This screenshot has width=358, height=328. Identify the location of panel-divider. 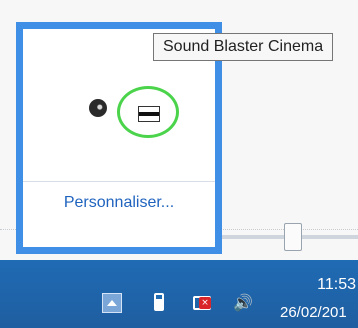
(119, 181).